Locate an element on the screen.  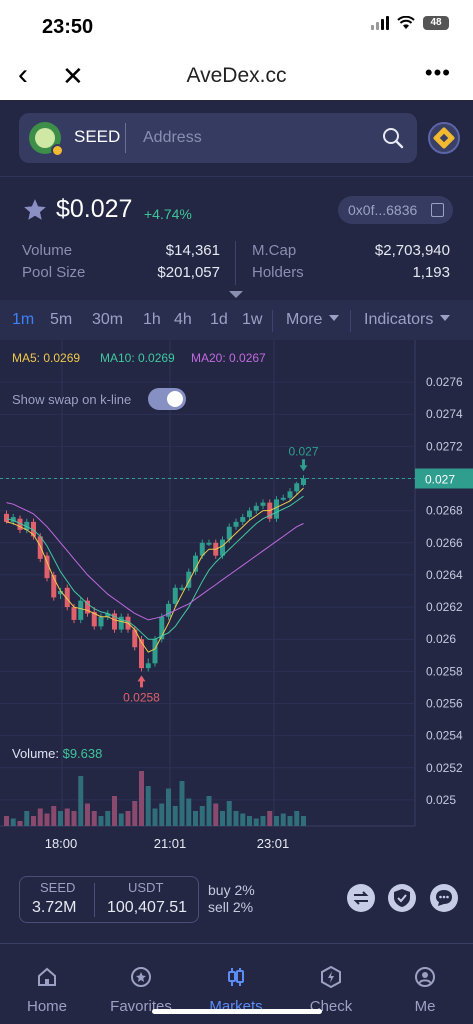
favorite-star-icon is located at coordinates (35, 210).